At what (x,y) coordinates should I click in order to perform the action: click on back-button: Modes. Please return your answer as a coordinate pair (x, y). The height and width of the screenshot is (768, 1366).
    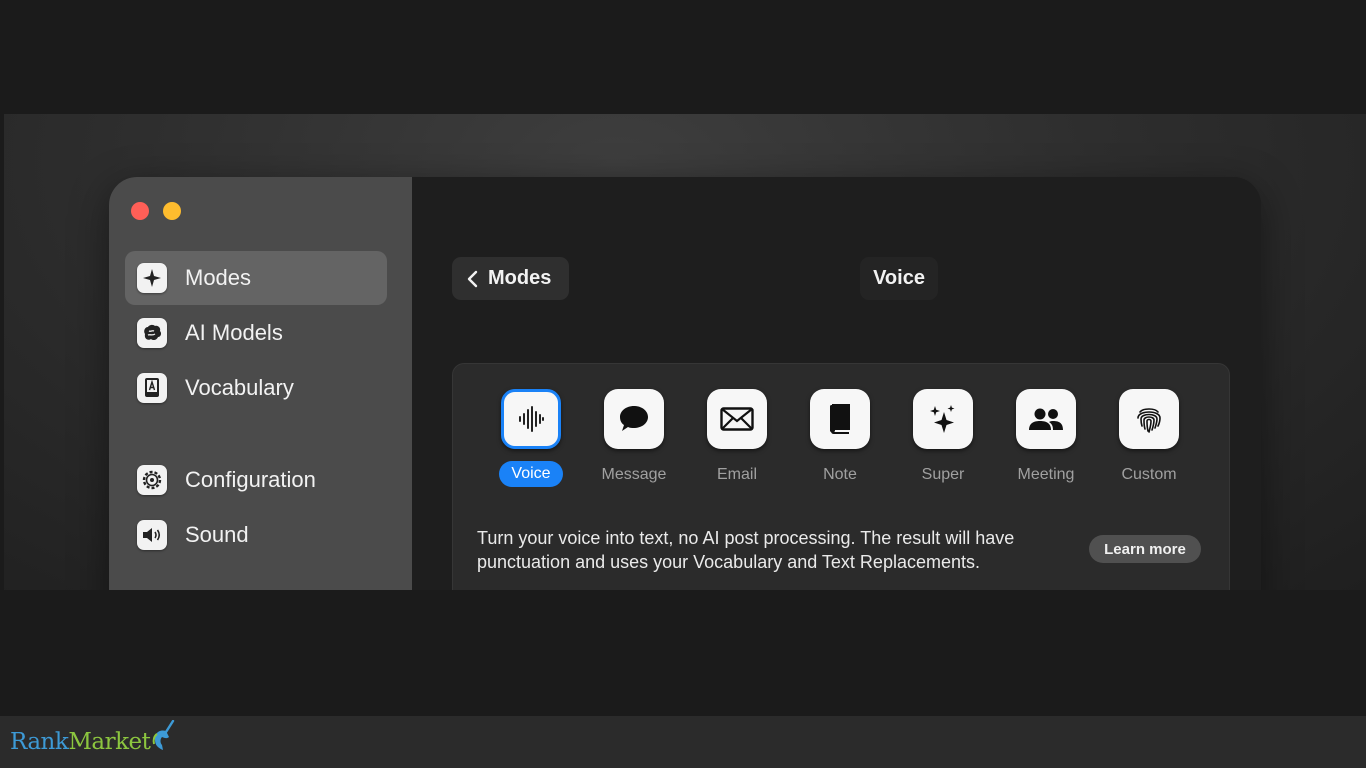
    Looking at the image, I should click on (510, 278).